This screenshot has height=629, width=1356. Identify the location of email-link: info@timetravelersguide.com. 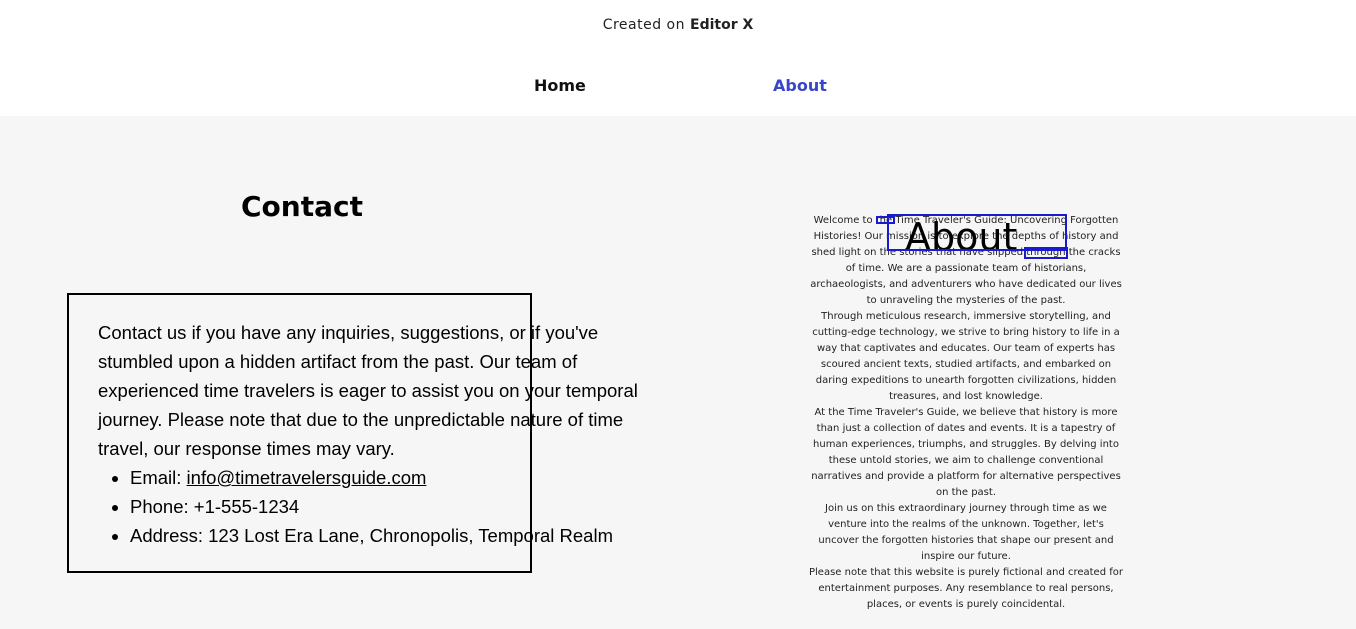
(307, 477).